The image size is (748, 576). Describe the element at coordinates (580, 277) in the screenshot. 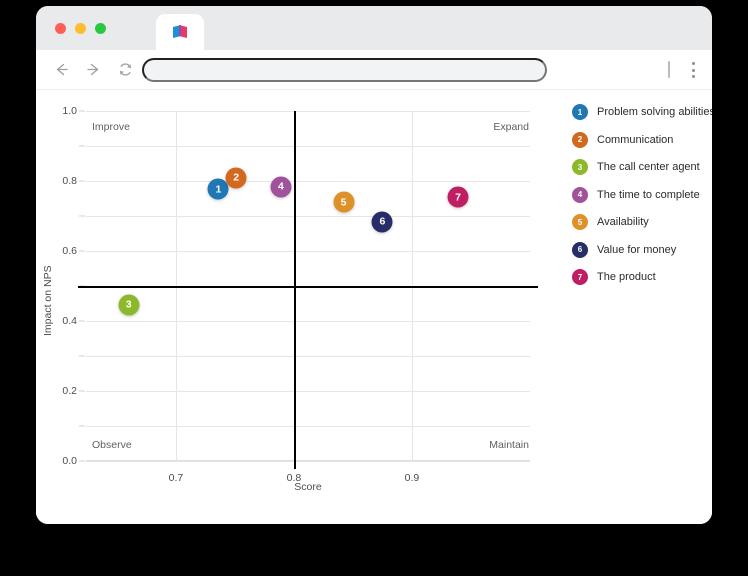

I see `legend-marker: 7` at that location.